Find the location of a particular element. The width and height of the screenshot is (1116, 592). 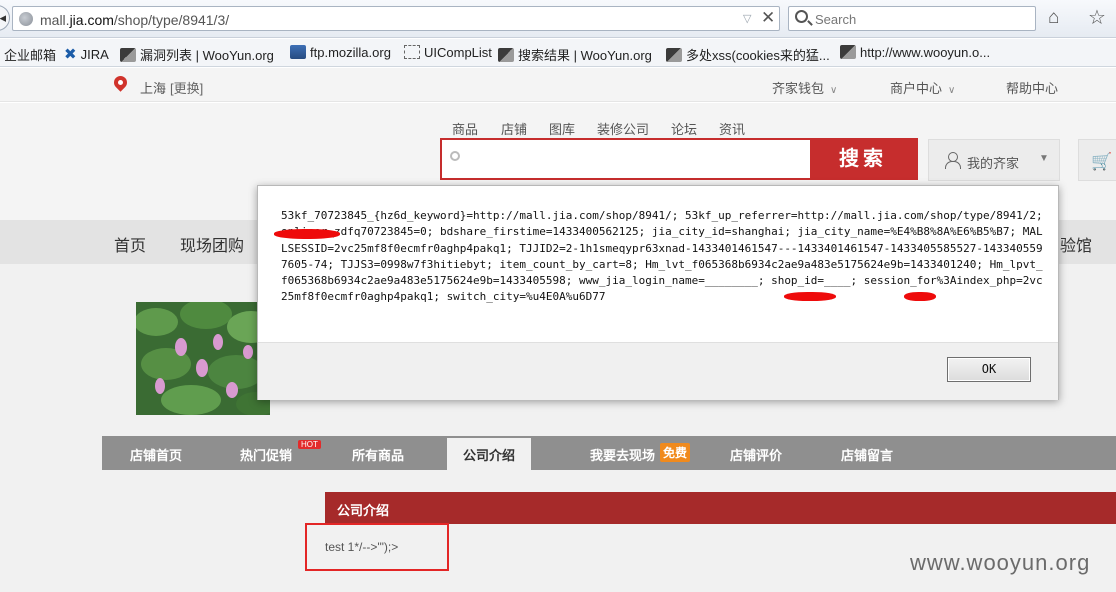

cart-icon: 🛒 is located at coordinates (1102, 161).